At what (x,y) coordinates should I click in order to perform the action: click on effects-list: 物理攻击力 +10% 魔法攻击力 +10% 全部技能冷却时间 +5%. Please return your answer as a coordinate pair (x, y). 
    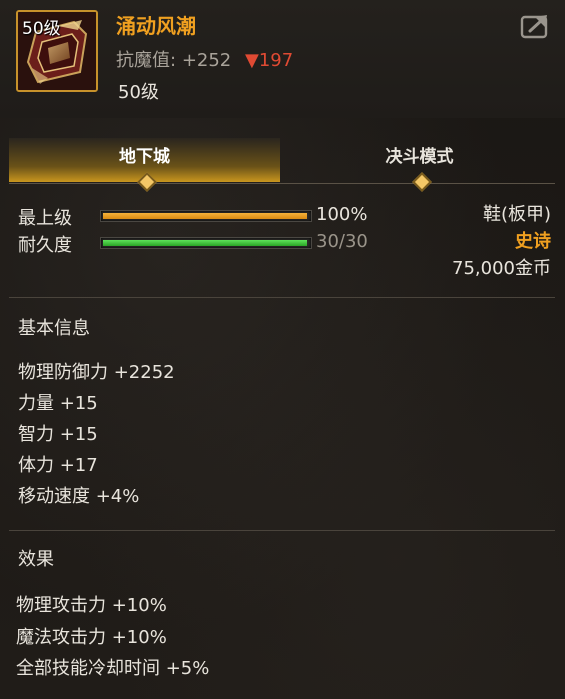
    Looking at the image, I should click on (112, 637).